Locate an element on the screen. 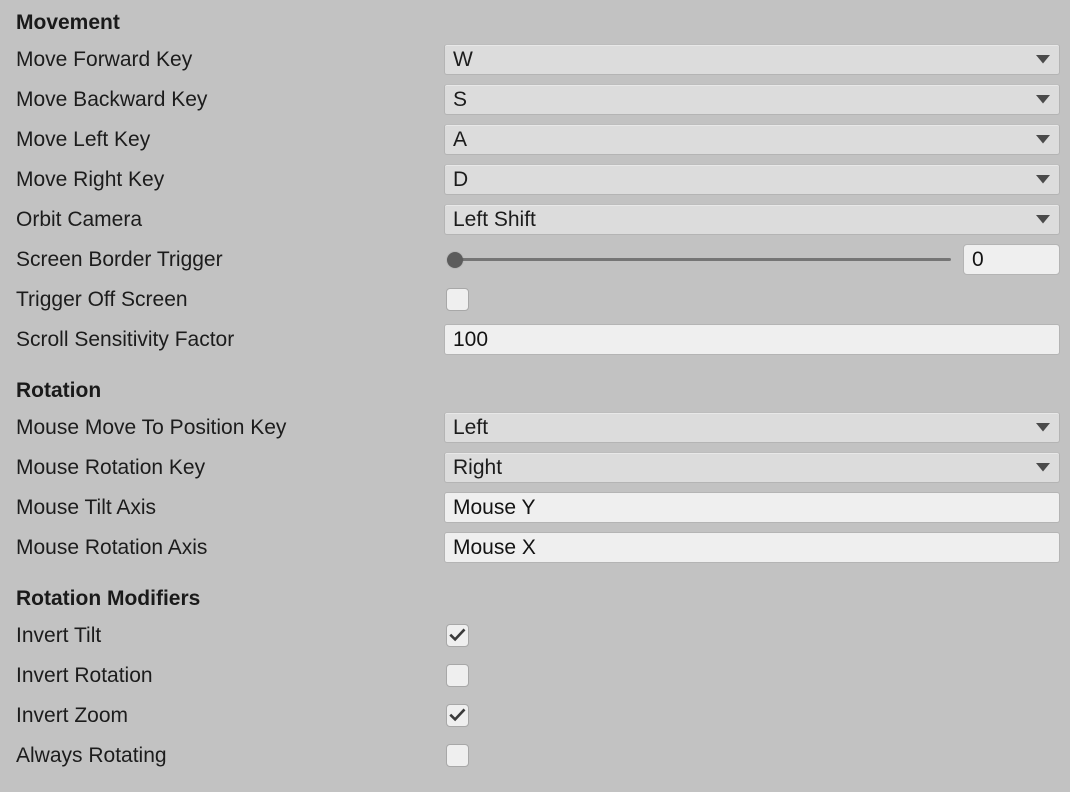  property-row-move-right-key: Move Right Key D is located at coordinates (535, 180).